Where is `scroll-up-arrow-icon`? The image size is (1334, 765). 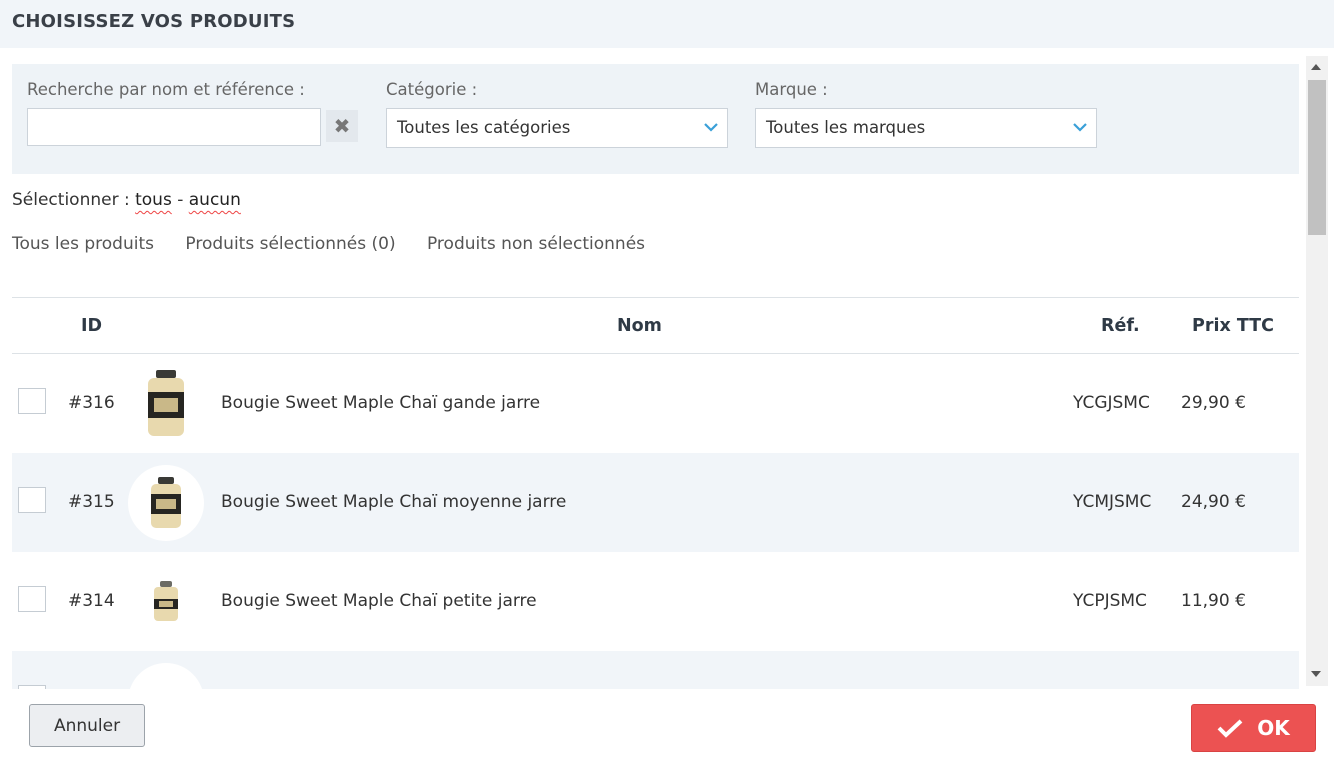
scroll-up-arrow-icon is located at coordinates (1316, 67).